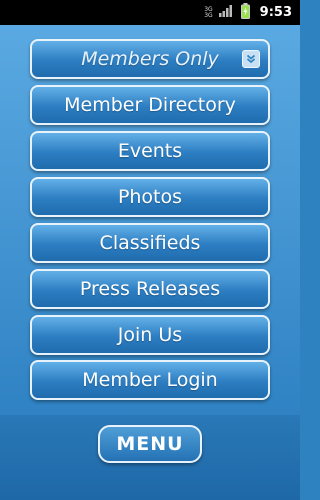 The image size is (320, 500). I want to click on clock: 9:53, so click(275, 12).